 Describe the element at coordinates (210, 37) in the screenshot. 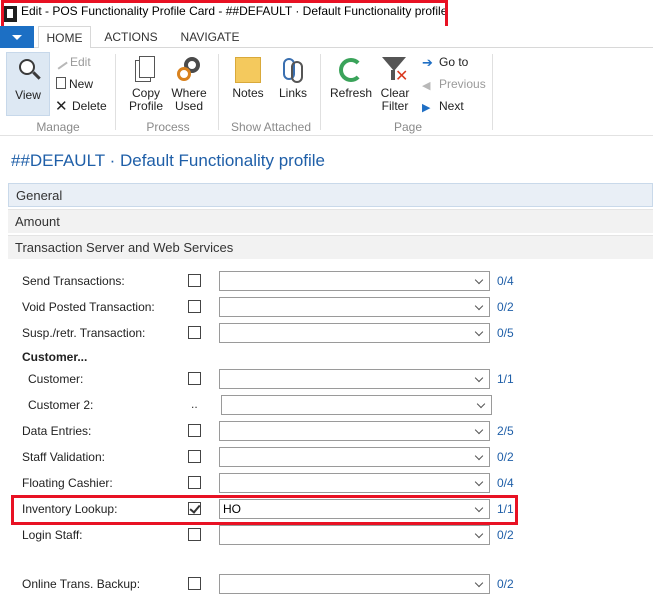

I see `tab-navigate: NAVIGATE` at that location.